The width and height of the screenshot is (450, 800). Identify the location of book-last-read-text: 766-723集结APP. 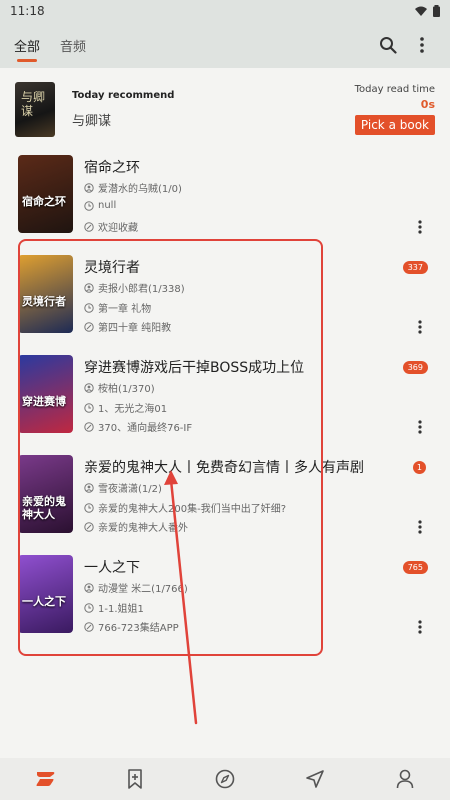
(138, 628).